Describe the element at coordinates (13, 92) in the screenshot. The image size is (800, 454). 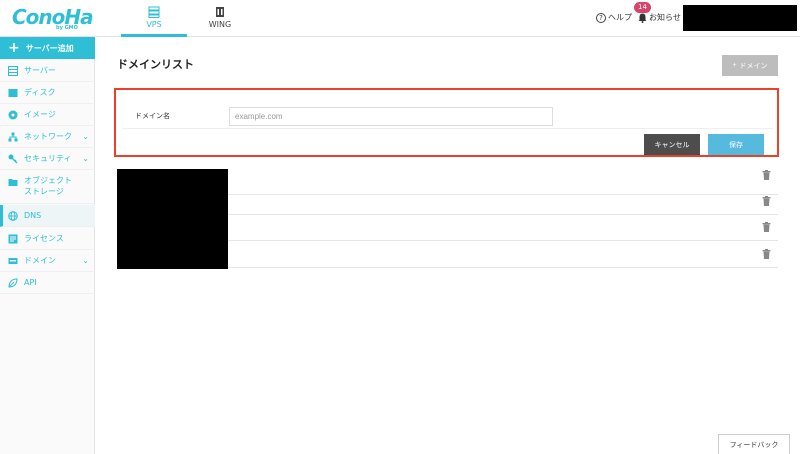
I see `disk-icon` at that location.